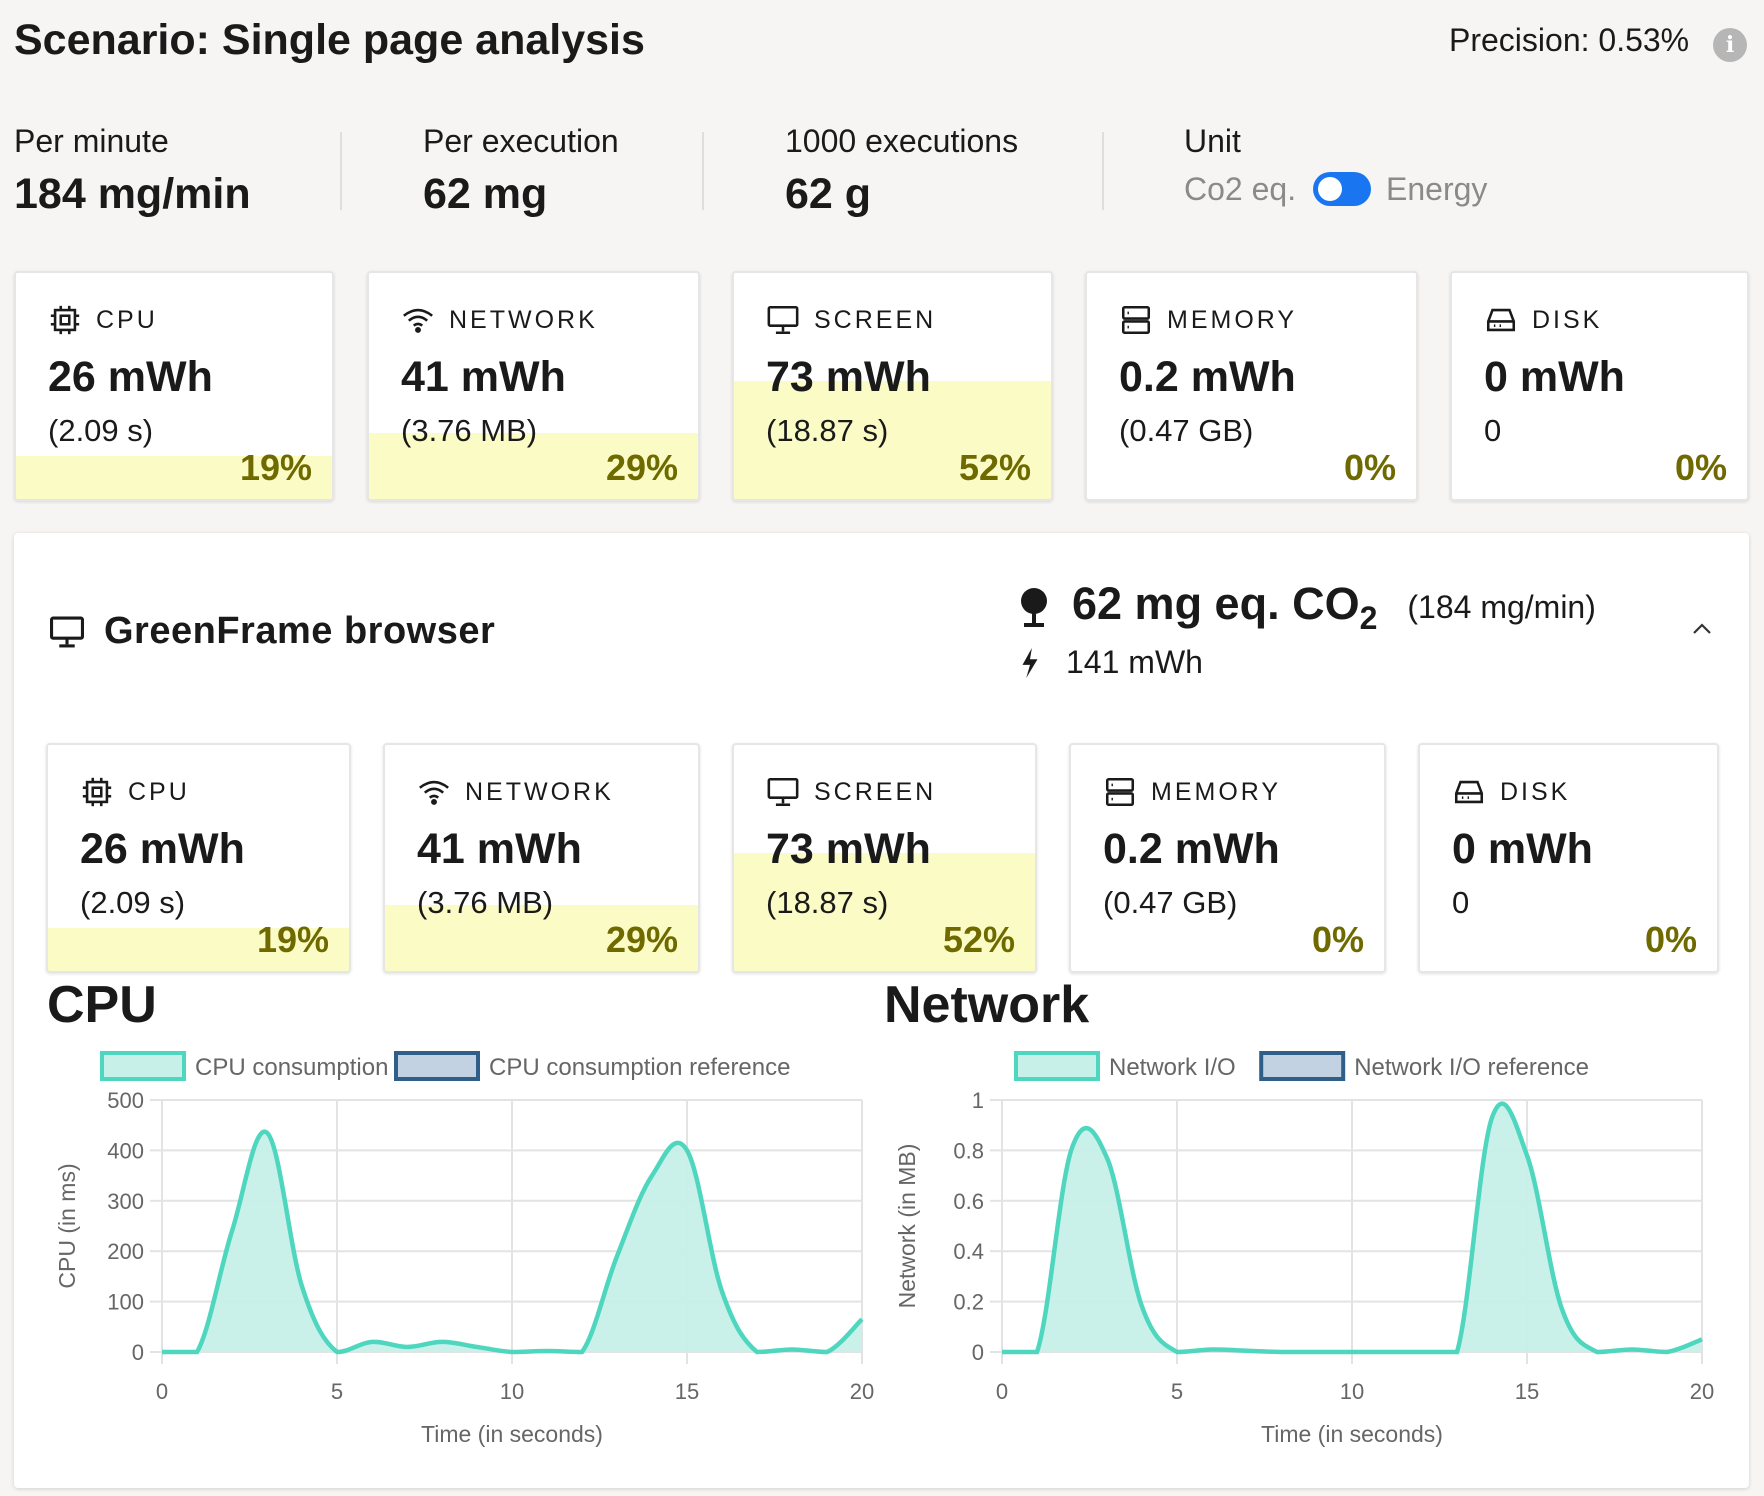 The height and width of the screenshot is (1496, 1764). Describe the element at coordinates (1191, 849) in the screenshot. I see `card-value: 0.2 mWh` at that location.